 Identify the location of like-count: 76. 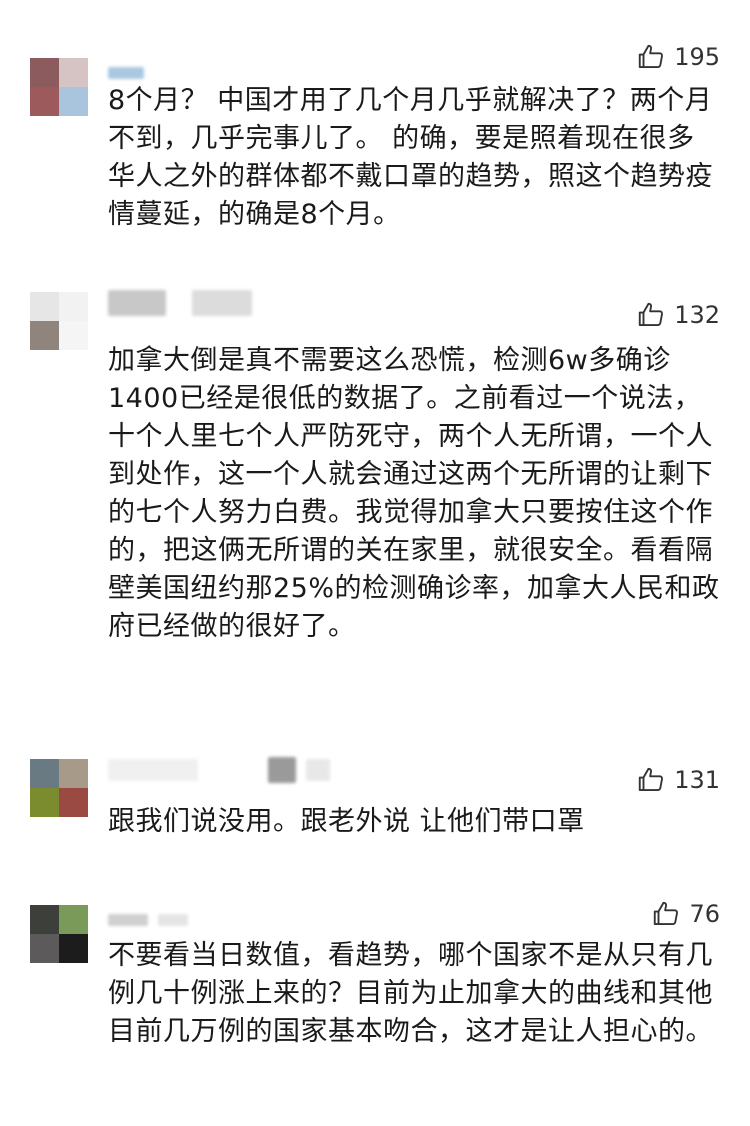
(704, 914).